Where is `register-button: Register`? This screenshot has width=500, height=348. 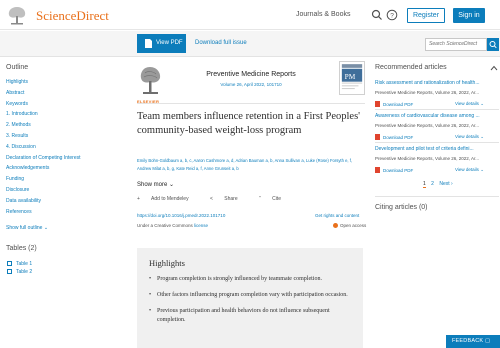
register-button: Register is located at coordinates (426, 15).